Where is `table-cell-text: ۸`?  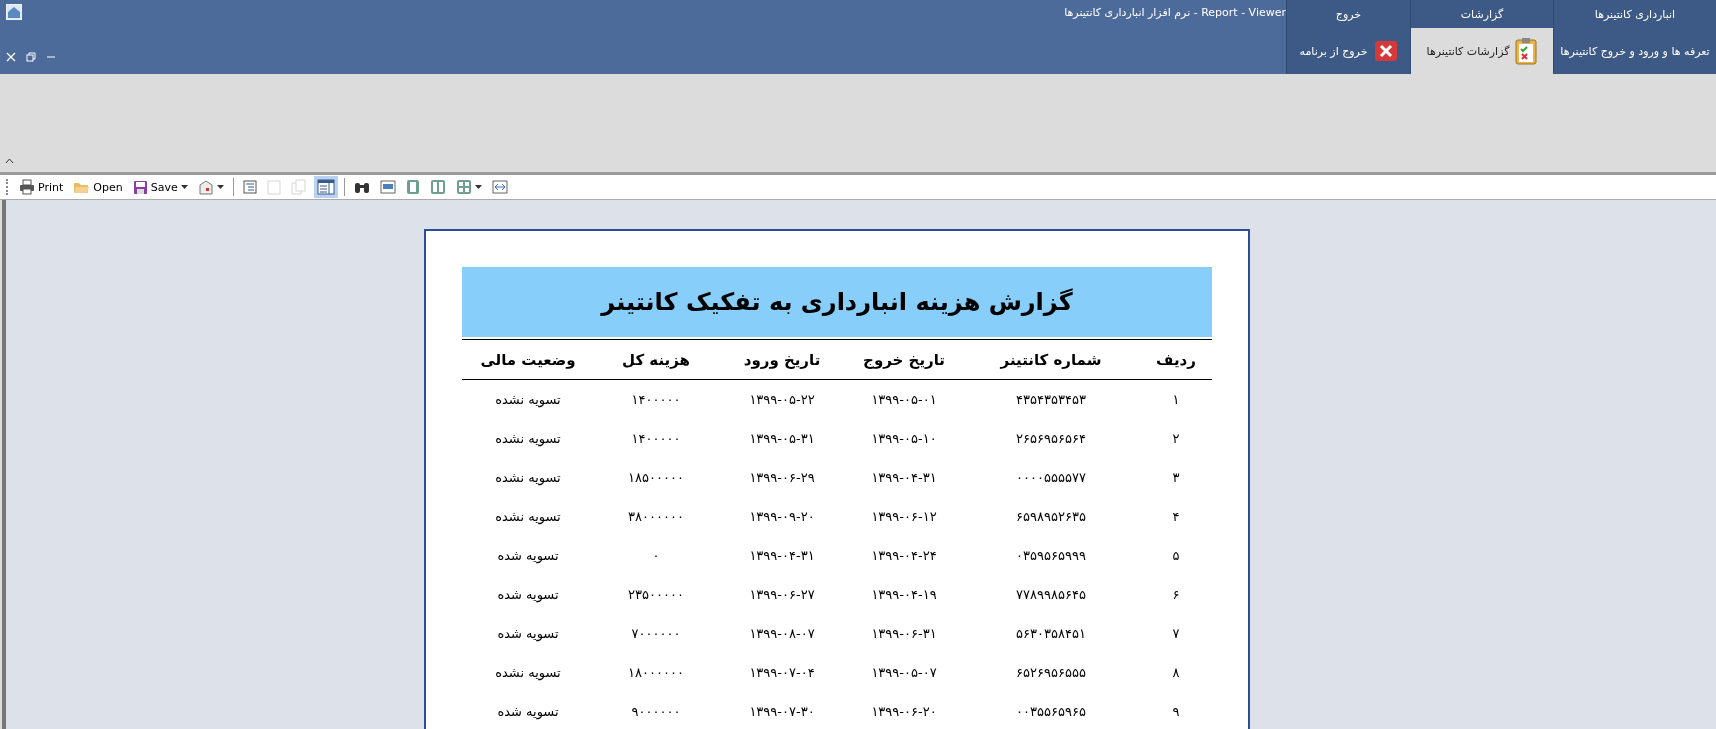
table-cell-text: ۸ is located at coordinates (1176, 672).